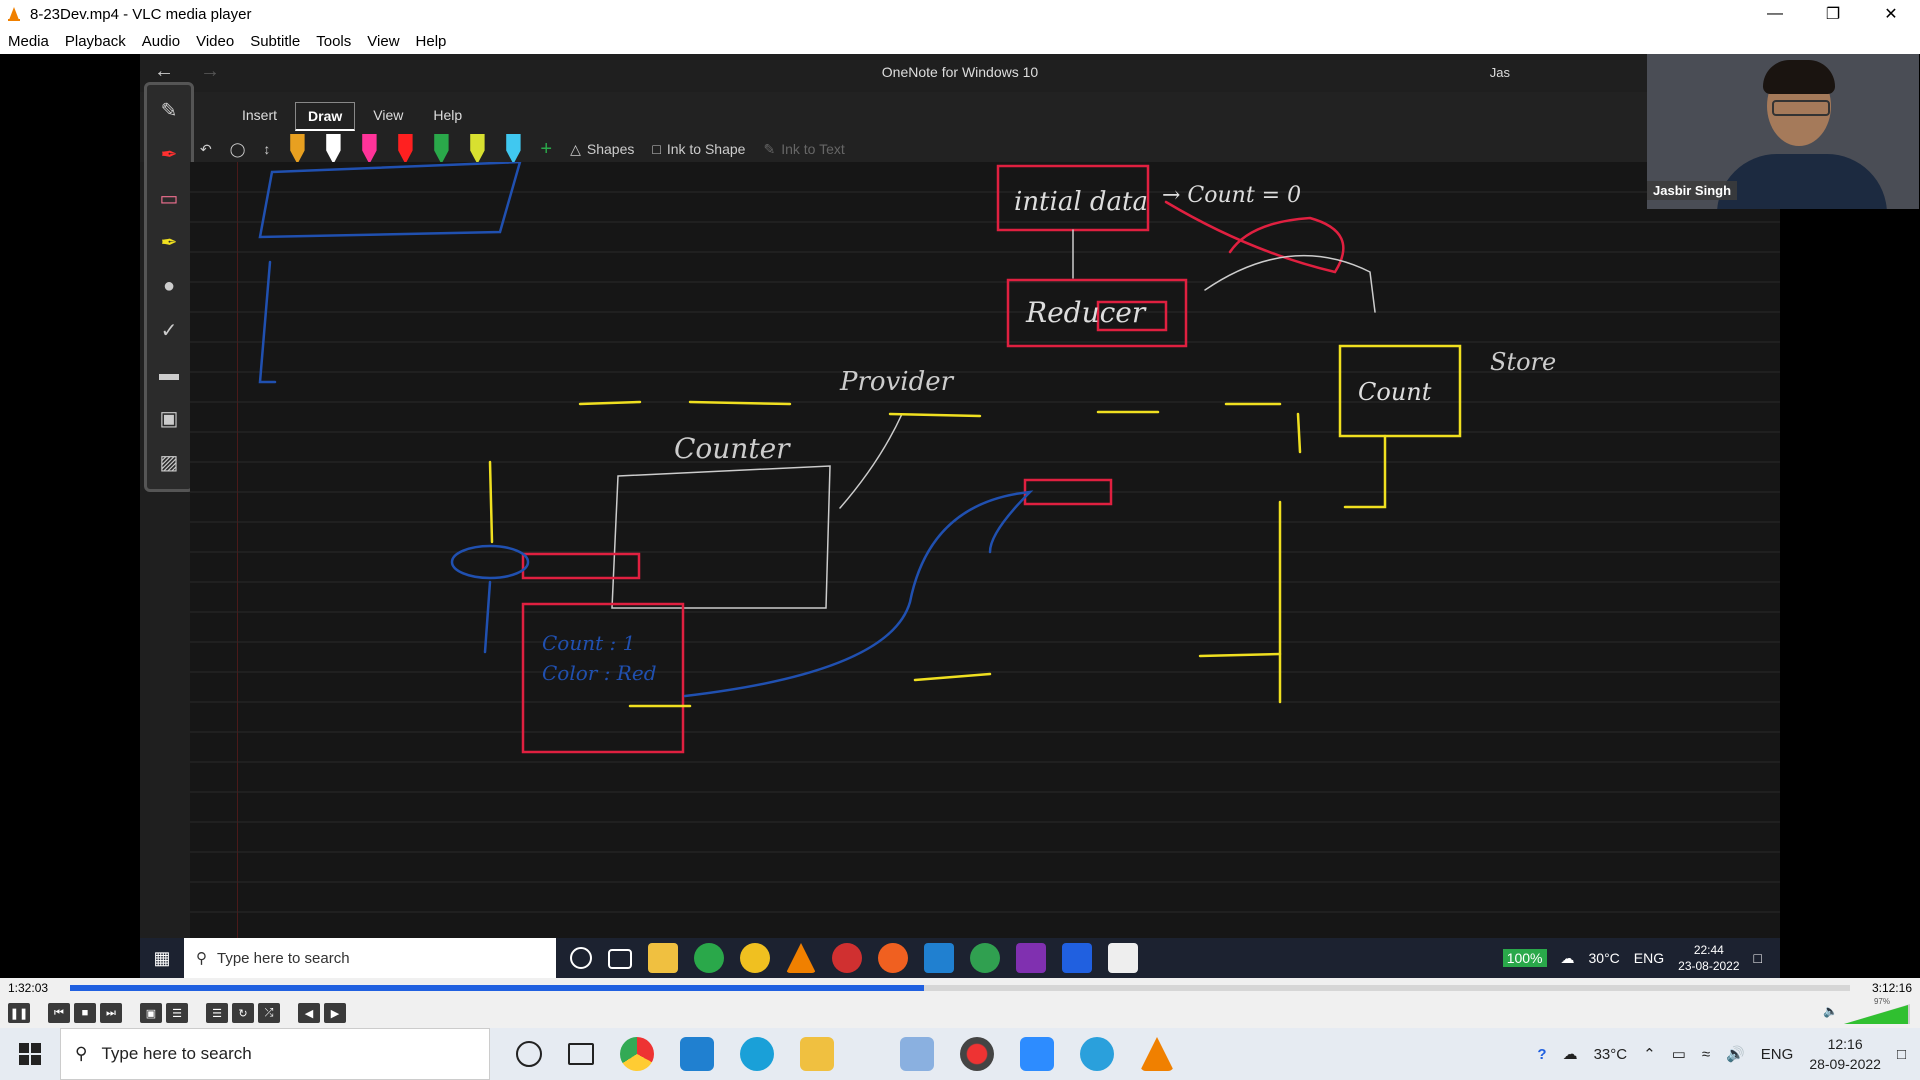 The width and height of the screenshot is (1920, 1080). Describe the element at coordinates (1081, 202) in the screenshot. I see `canvas-label-initial-data: intial data` at that location.